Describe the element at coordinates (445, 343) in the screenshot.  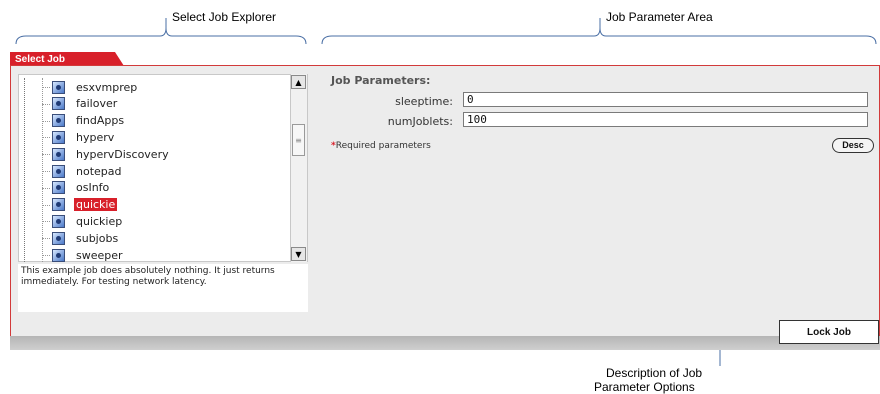
I see `footer-band` at that location.